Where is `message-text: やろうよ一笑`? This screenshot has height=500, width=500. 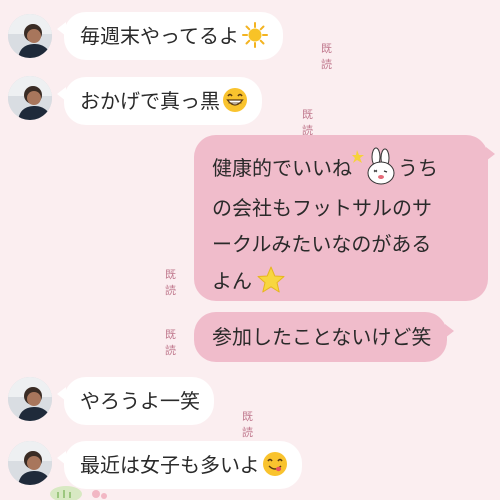 message-text: やろうよ一笑 is located at coordinates (140, 401).